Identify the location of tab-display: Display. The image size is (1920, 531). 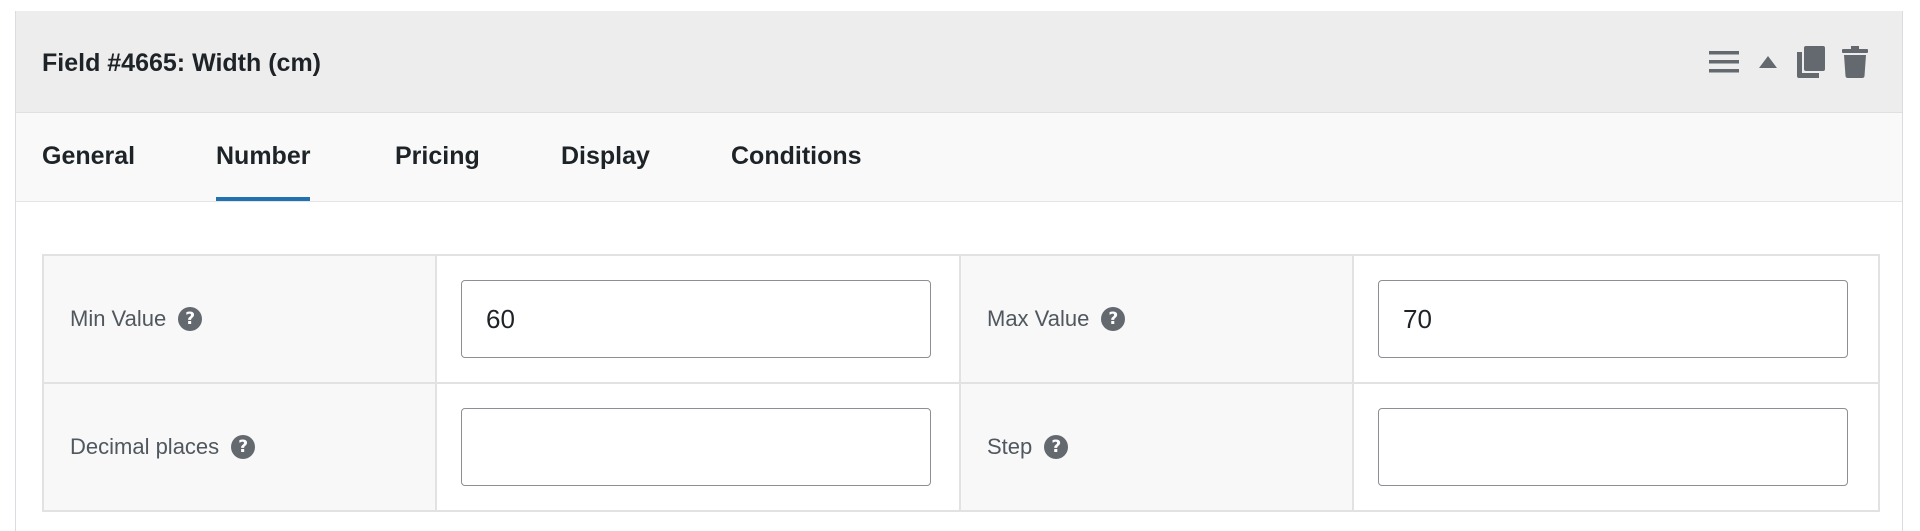
(605, 157).